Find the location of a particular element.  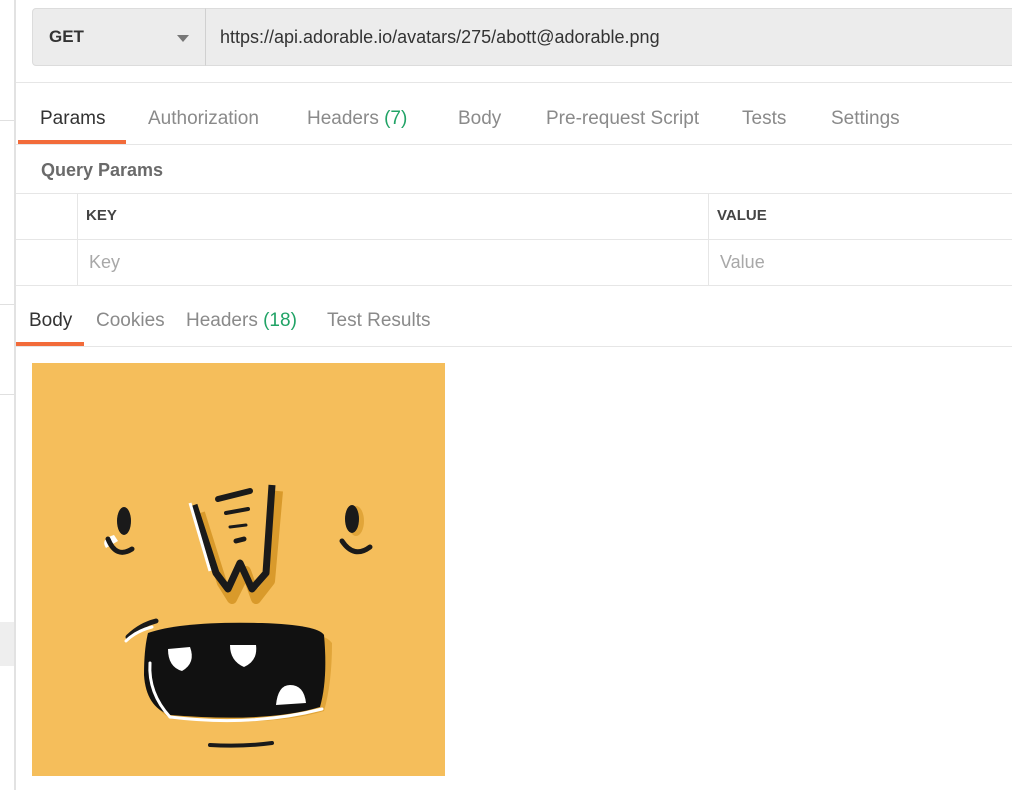

tab-test-results: Test Results is located at coordinates (378, 321).